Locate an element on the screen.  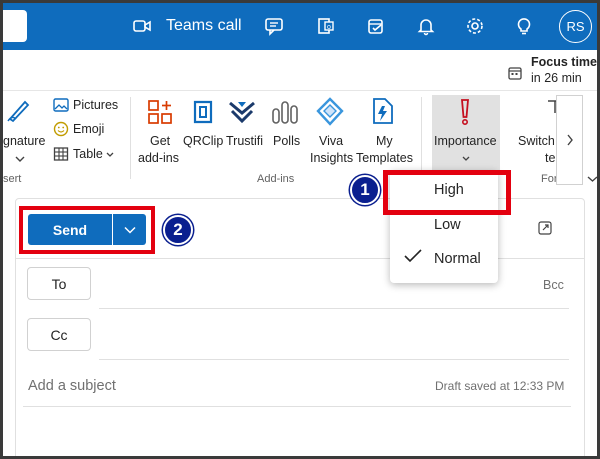
polls-button: Polls is located at coordinates (286, 141).